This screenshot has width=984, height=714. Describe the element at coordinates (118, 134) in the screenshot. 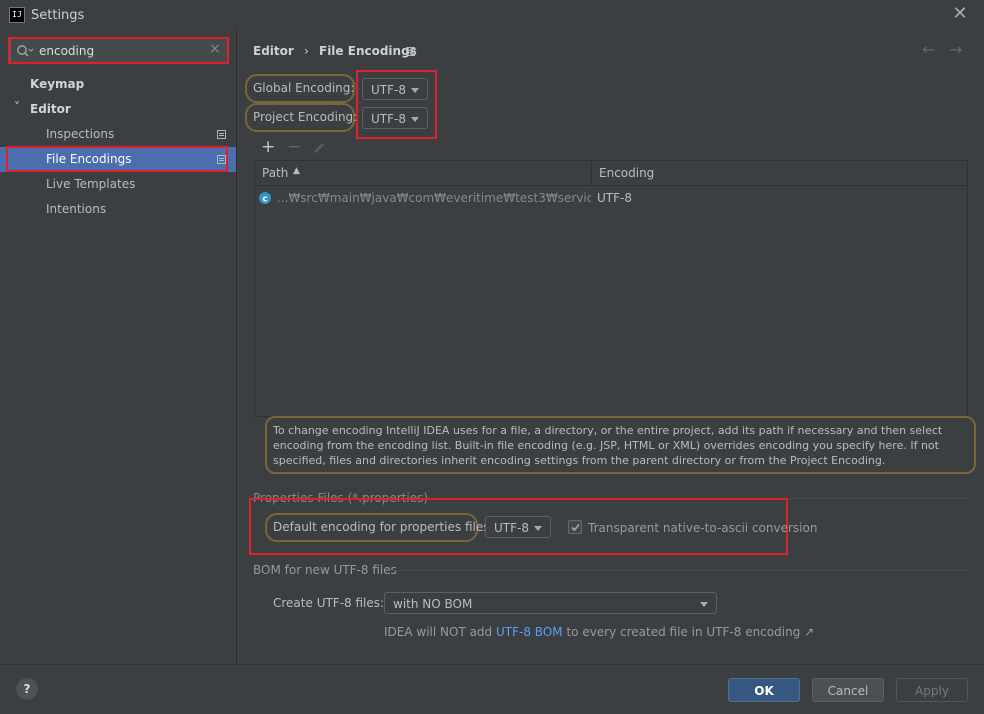

I see `sidebar-item-inspections: Inspections` at that location.